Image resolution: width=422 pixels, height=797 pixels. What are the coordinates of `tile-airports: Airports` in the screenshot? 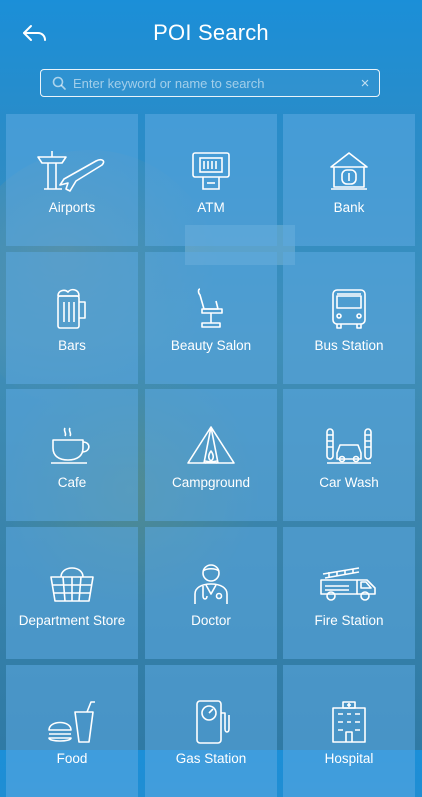 It's located at (72, 180).